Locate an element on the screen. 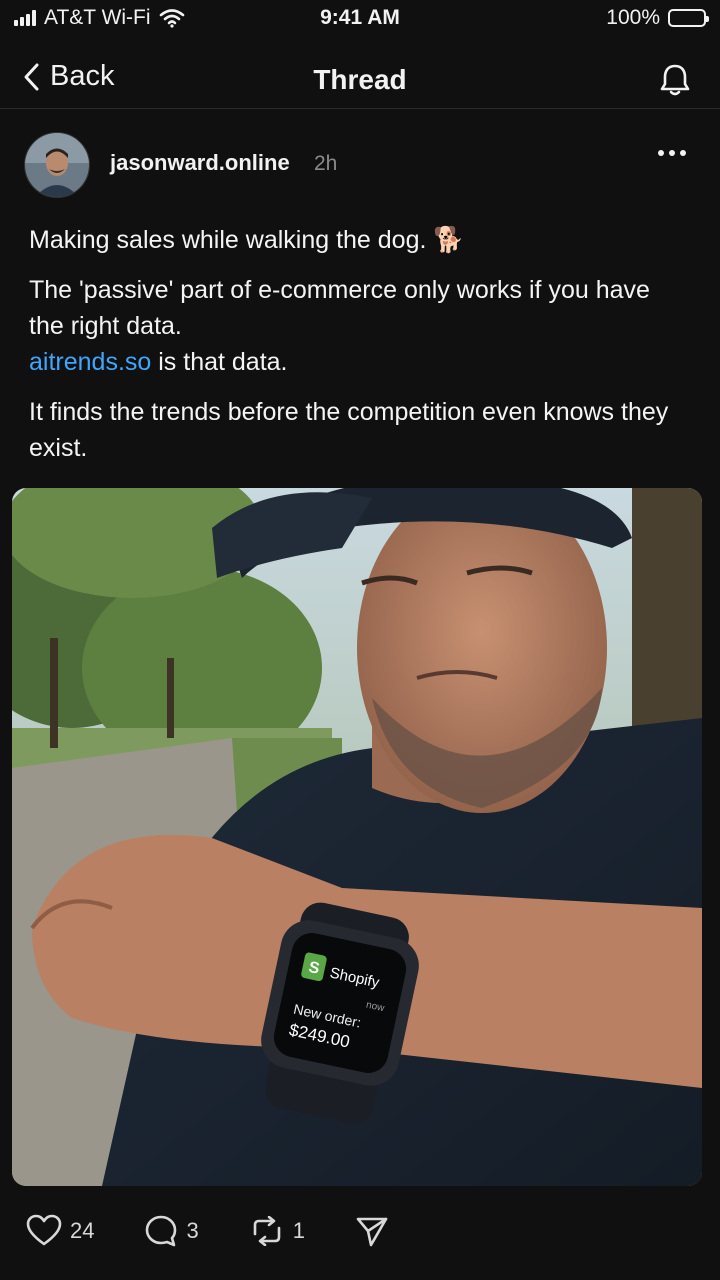 The width and height of the screenshot is (720, 1280). page-title: Thread is located at coordinates (360, 79).